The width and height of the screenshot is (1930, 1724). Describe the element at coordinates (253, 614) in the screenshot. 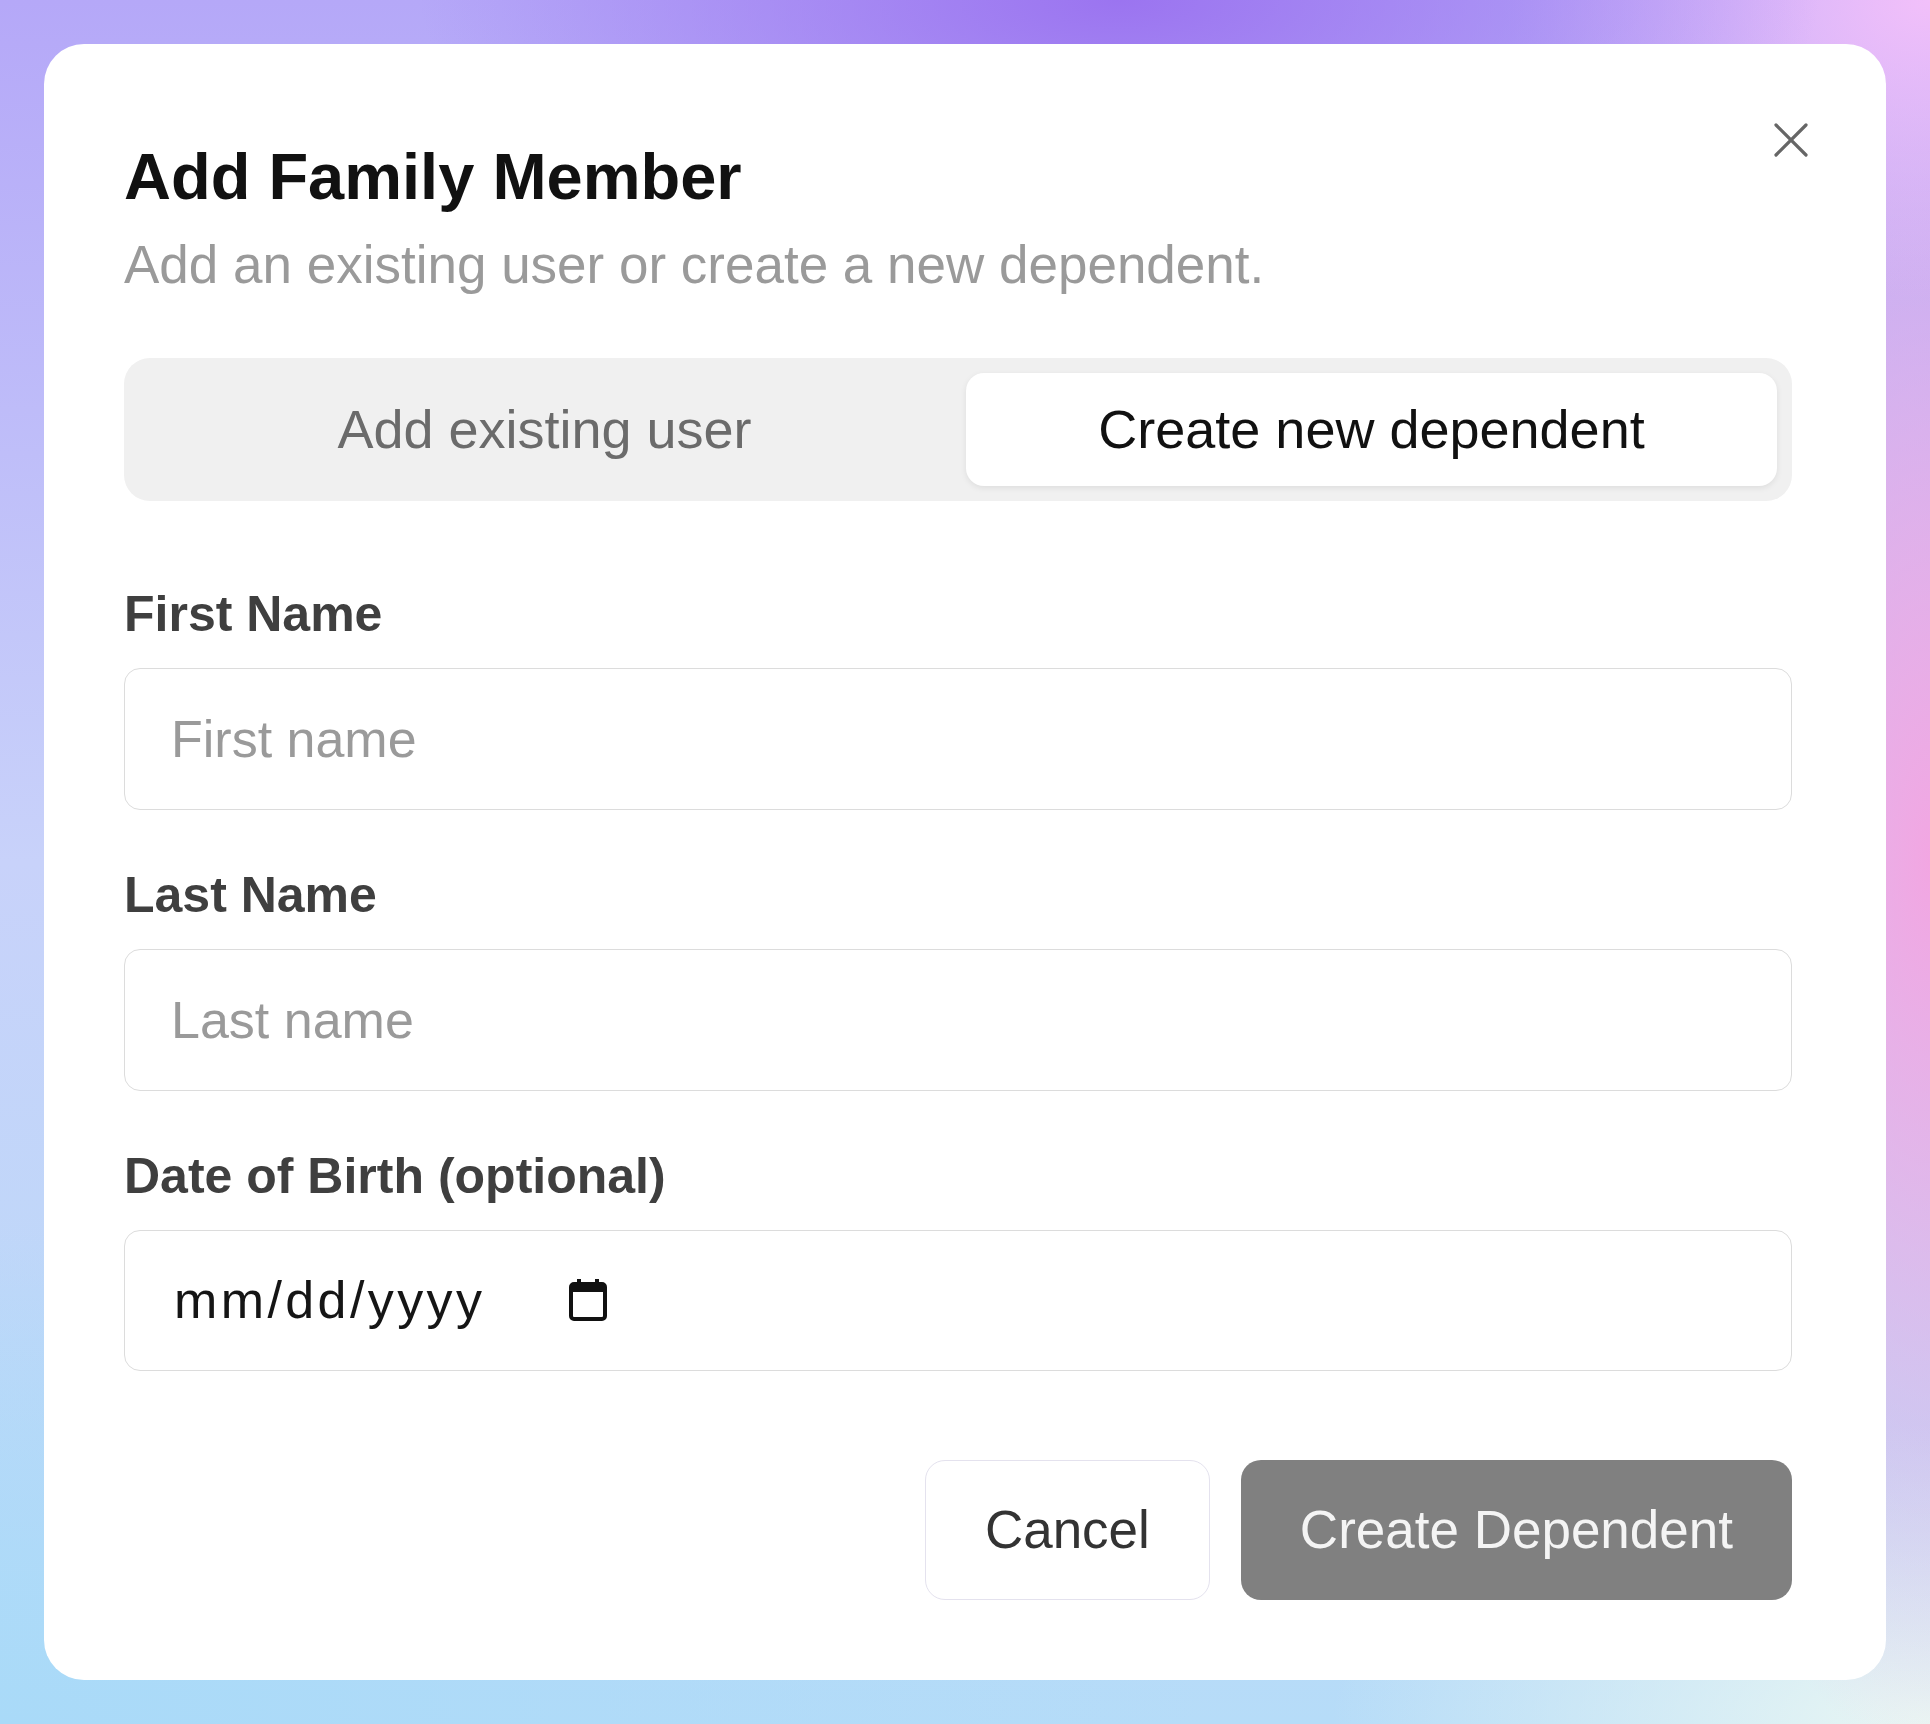

I see `field-label: First Name` at that location.